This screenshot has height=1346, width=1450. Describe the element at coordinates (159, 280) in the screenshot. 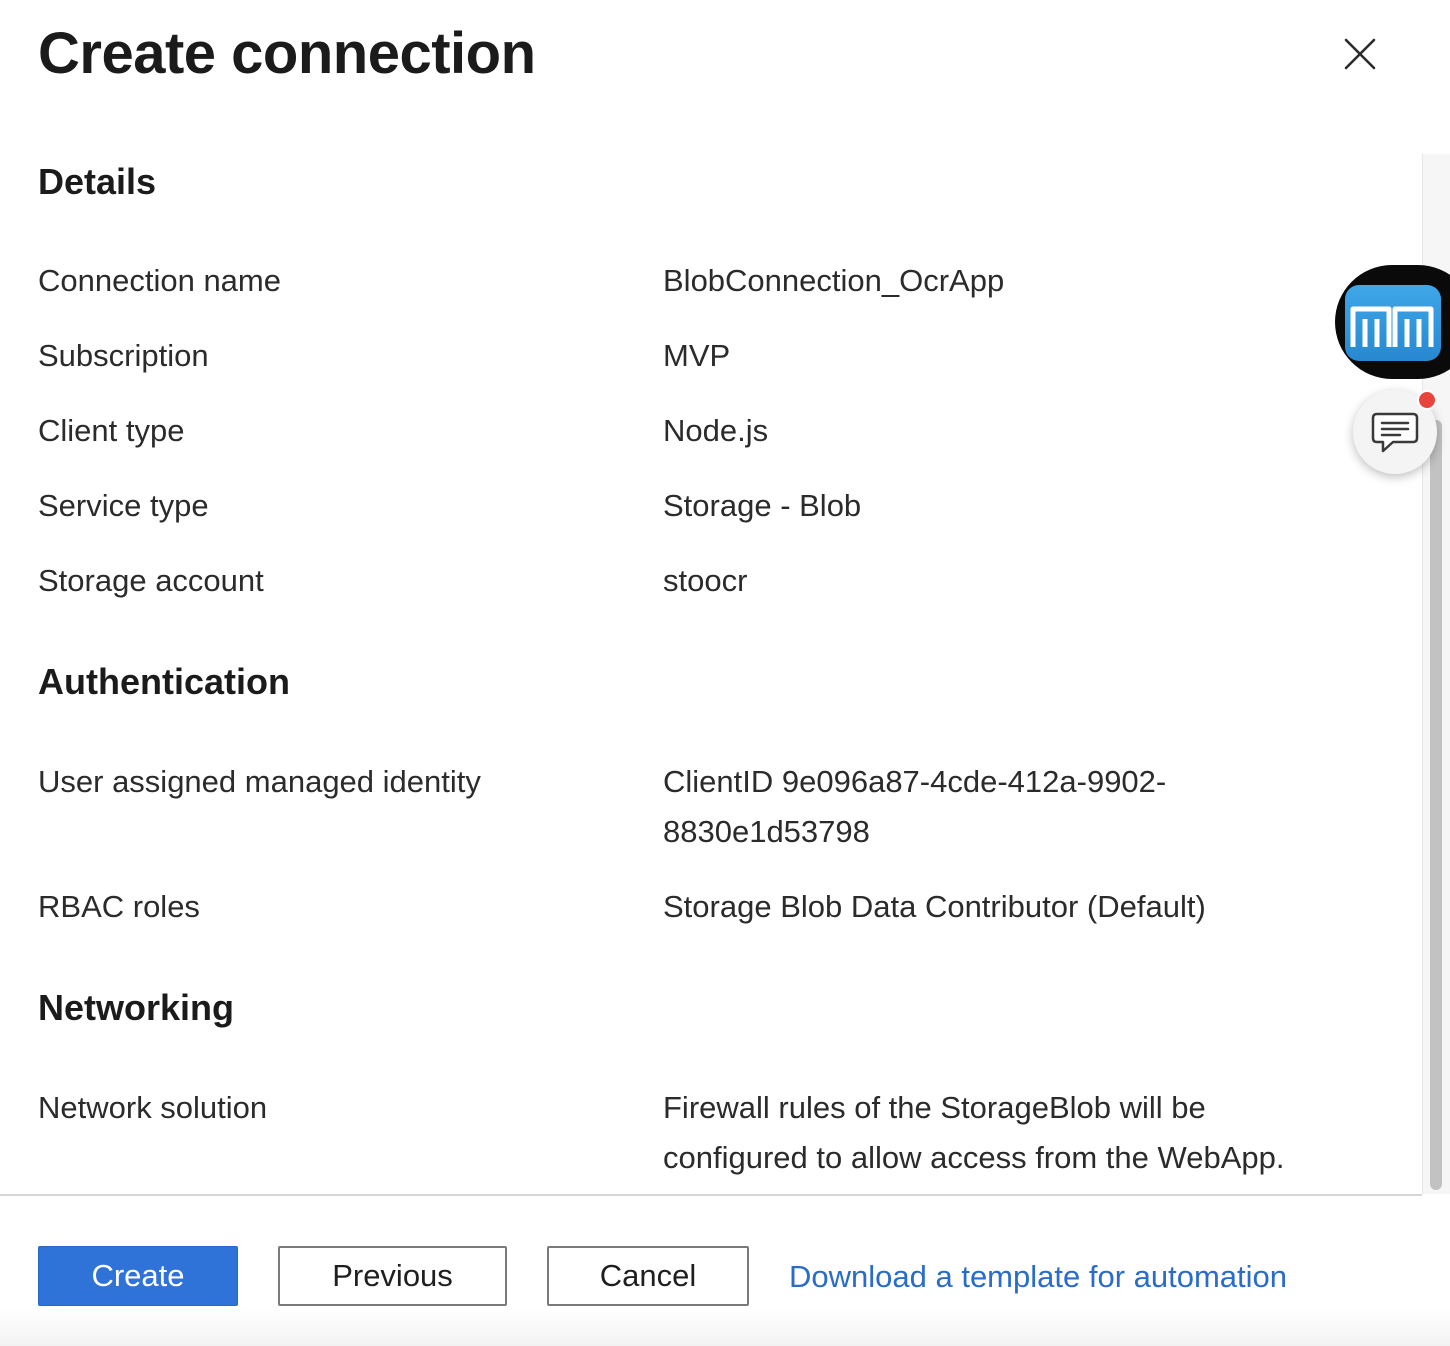

I see `connection-name-label: Connection name` at that location.